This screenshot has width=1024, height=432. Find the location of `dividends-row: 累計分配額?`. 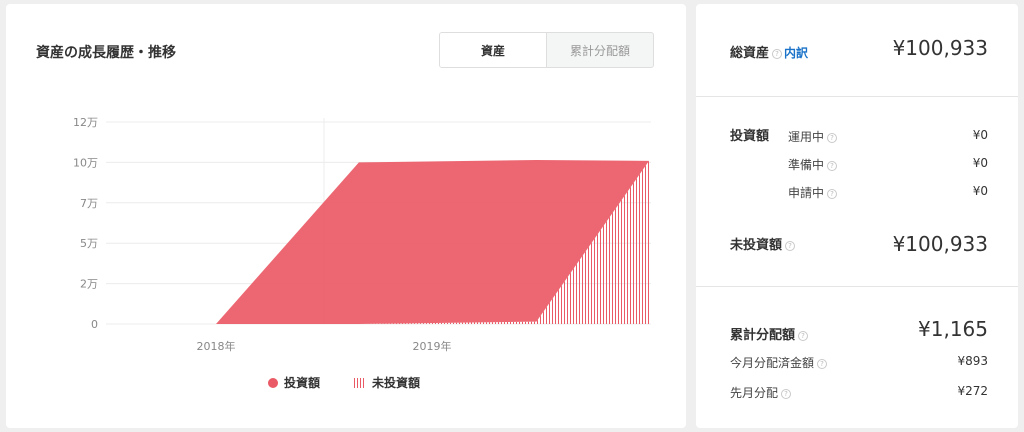

dividends-row: 累計分配額? is located at coordinates (769, 333).